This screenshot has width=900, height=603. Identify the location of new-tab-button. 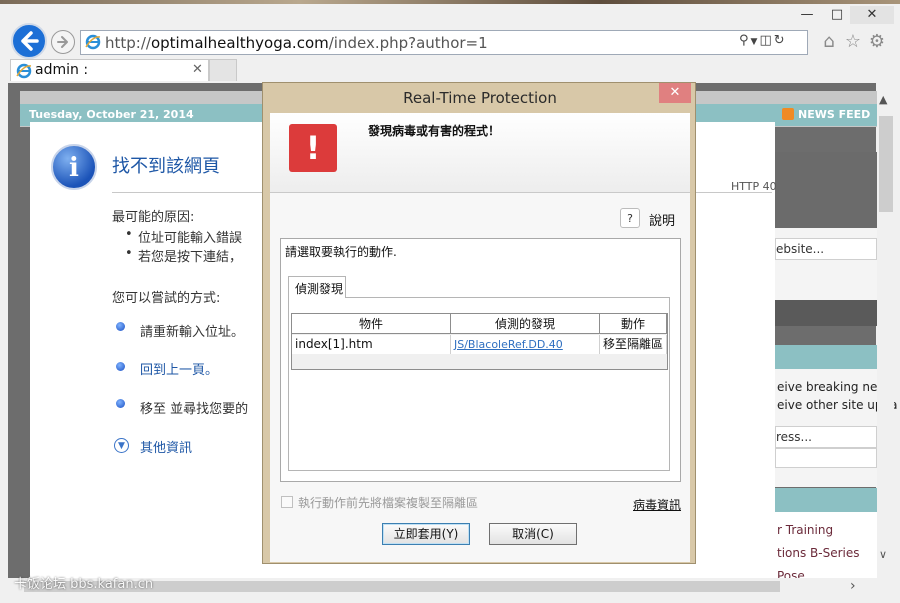
(223, 70).